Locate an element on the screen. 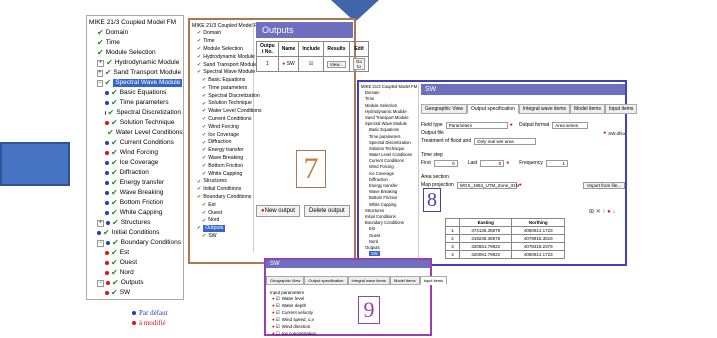 This screenshot has width=717, height=338. treatment-select: Only real wet area is located at coordinates (505, 141).